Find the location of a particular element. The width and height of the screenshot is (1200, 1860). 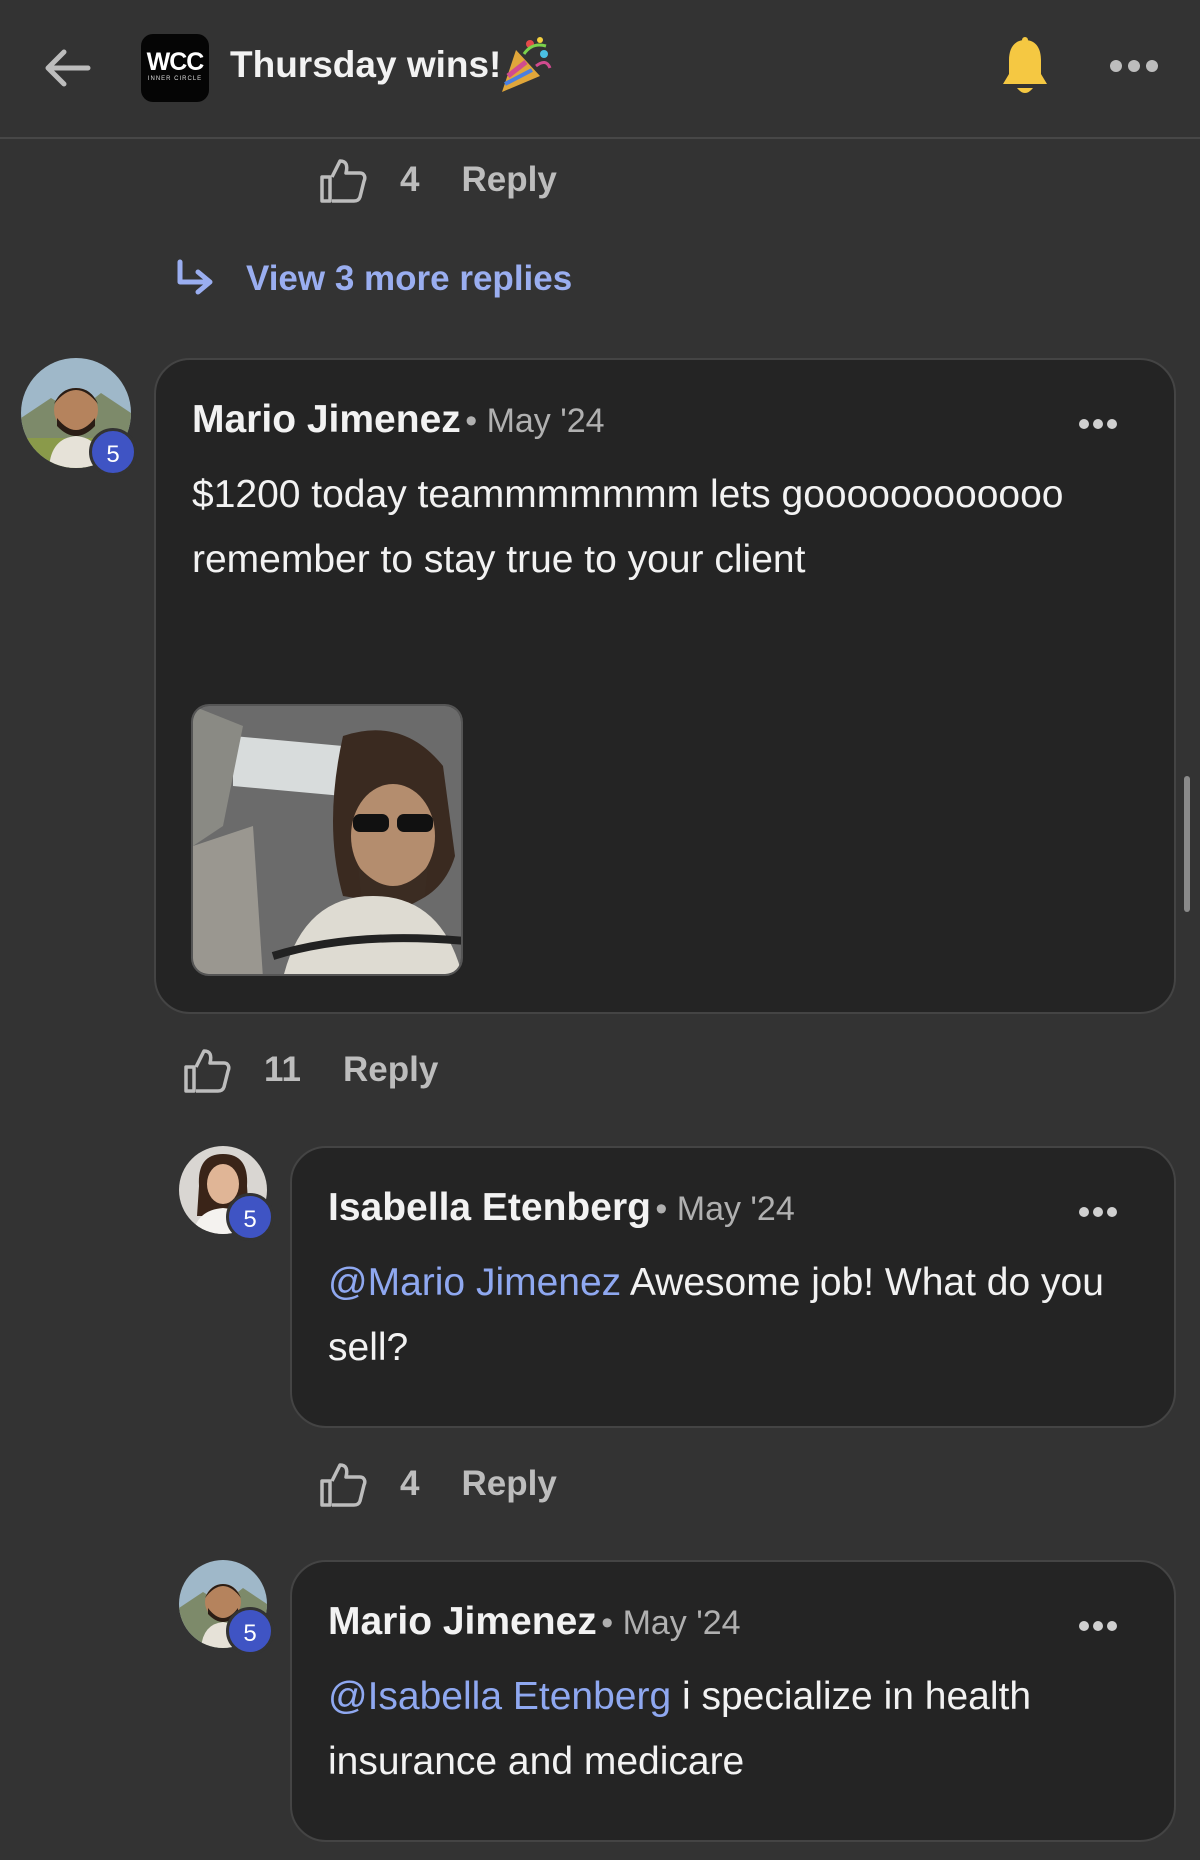

scrollbar is located at coordinates (1187, 844).